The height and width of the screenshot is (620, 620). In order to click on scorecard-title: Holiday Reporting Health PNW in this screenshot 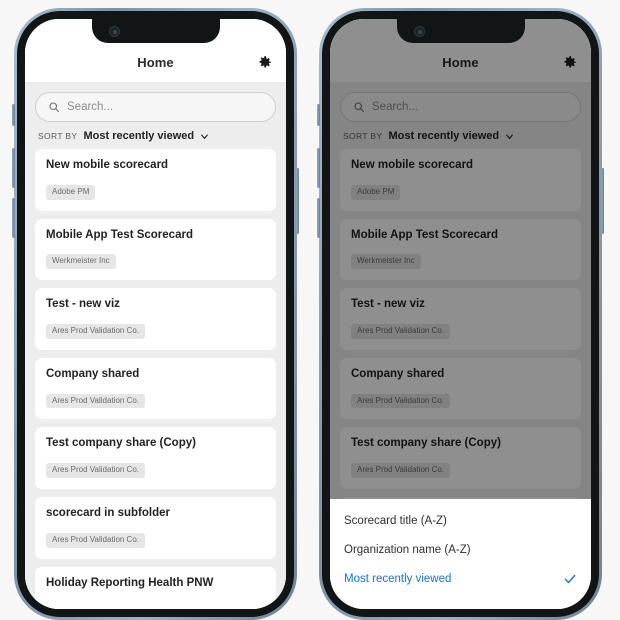, I will do `click(130, 582)`.